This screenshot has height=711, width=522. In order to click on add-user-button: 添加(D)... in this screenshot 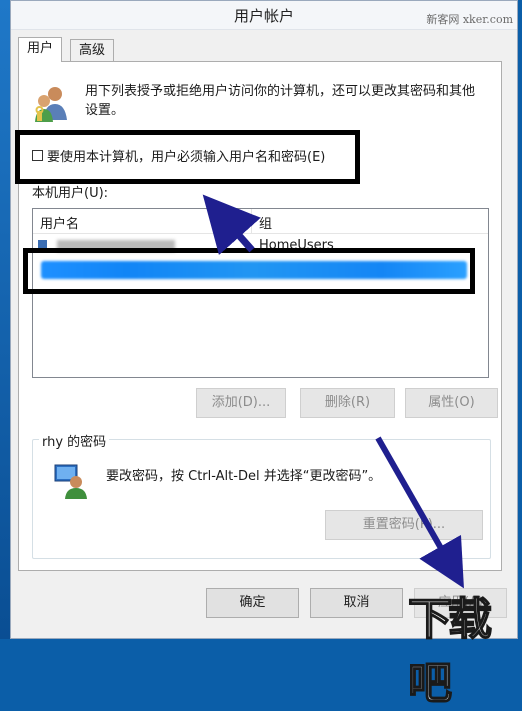, I will do `click(241, 403)`.